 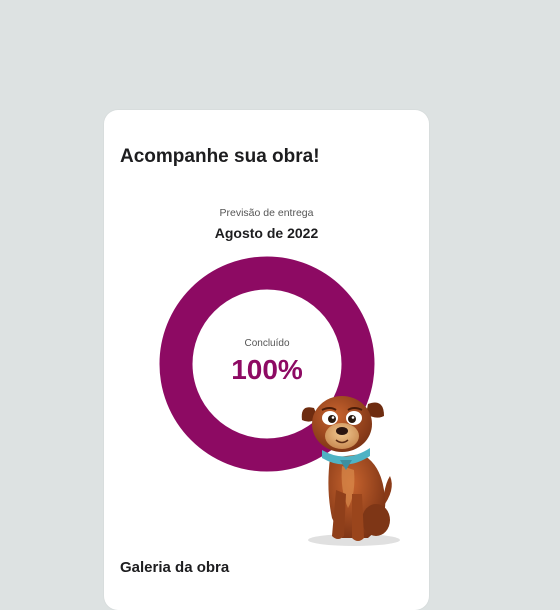 I want to click on card-title: Acompanhe sua obra!, so click(x=220, y=156).